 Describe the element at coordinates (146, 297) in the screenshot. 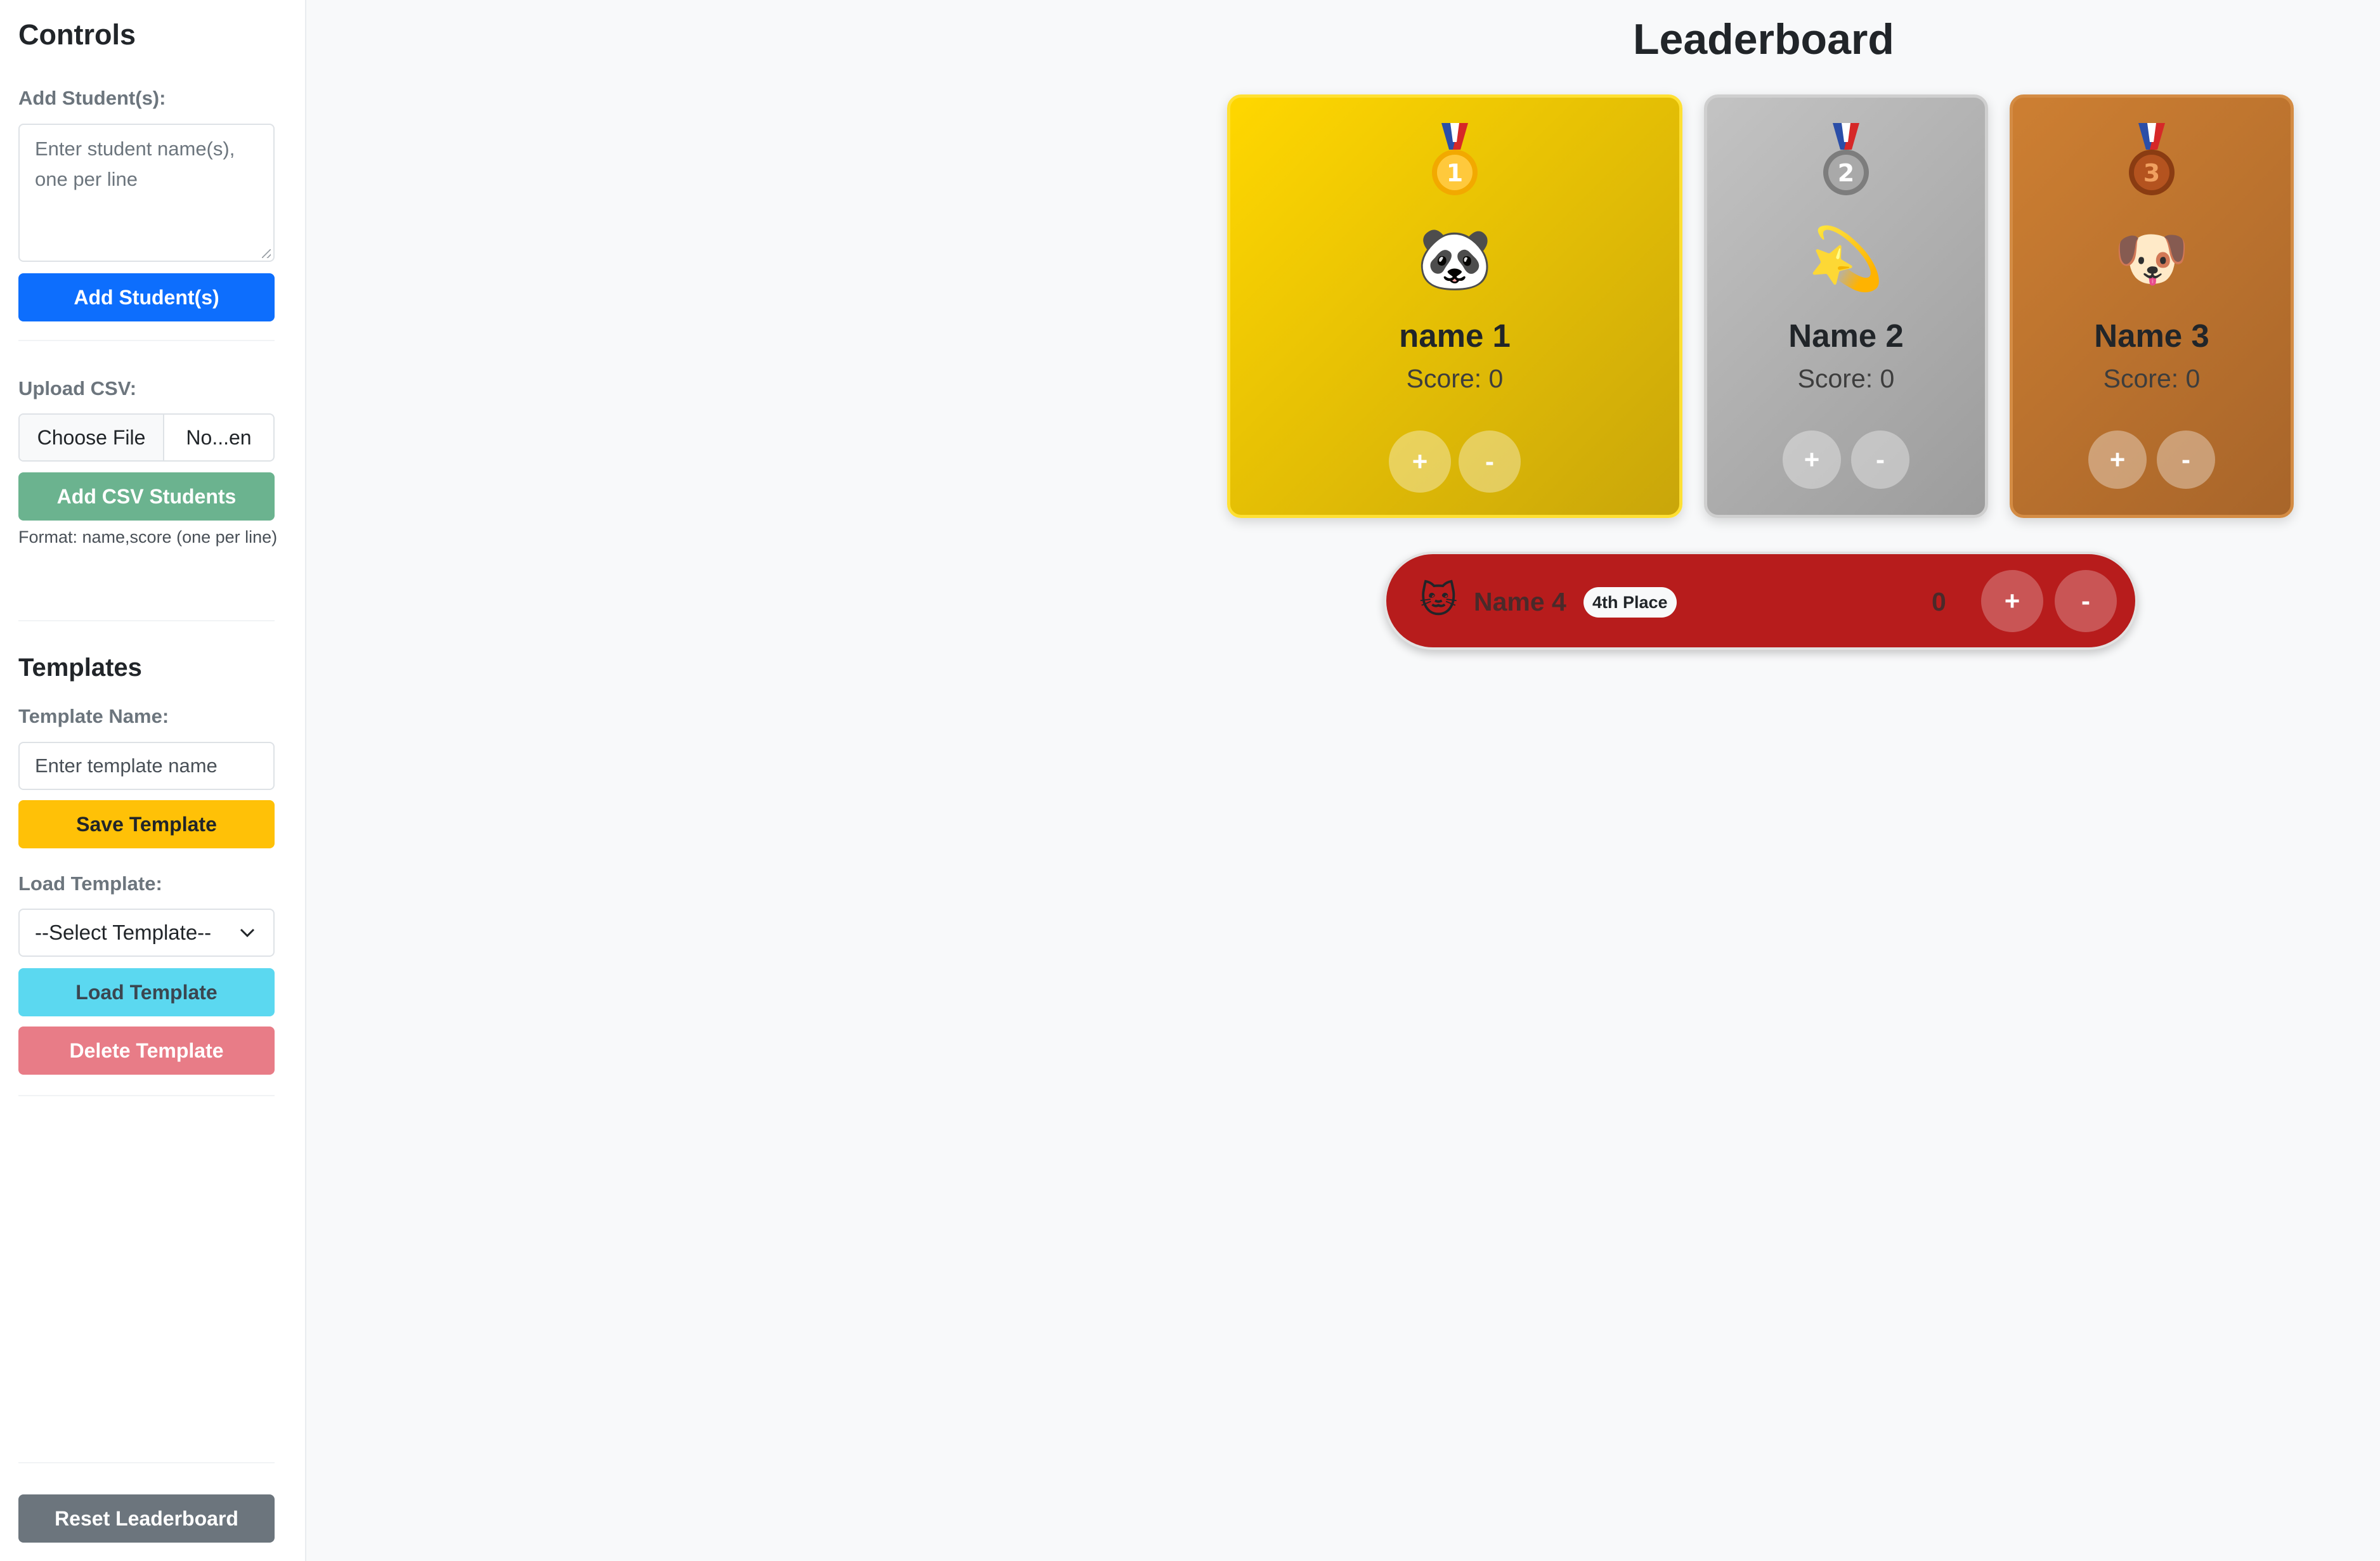

I see `add-students-button: Add Student(s)` at that location.